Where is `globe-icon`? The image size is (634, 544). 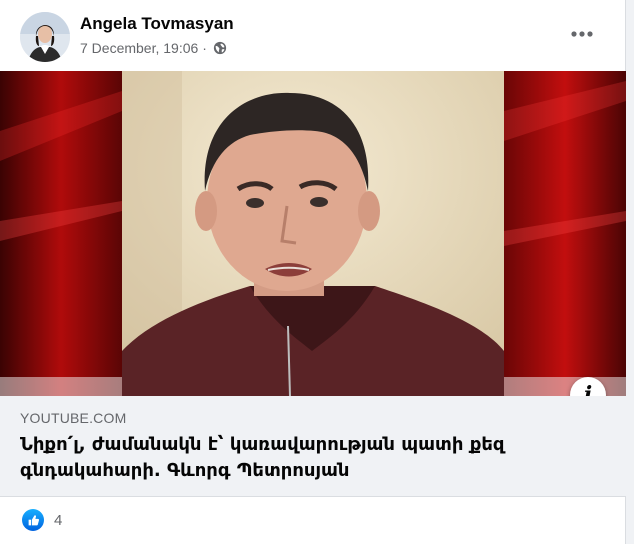
globe-icon is located at coordinates (220, 48).